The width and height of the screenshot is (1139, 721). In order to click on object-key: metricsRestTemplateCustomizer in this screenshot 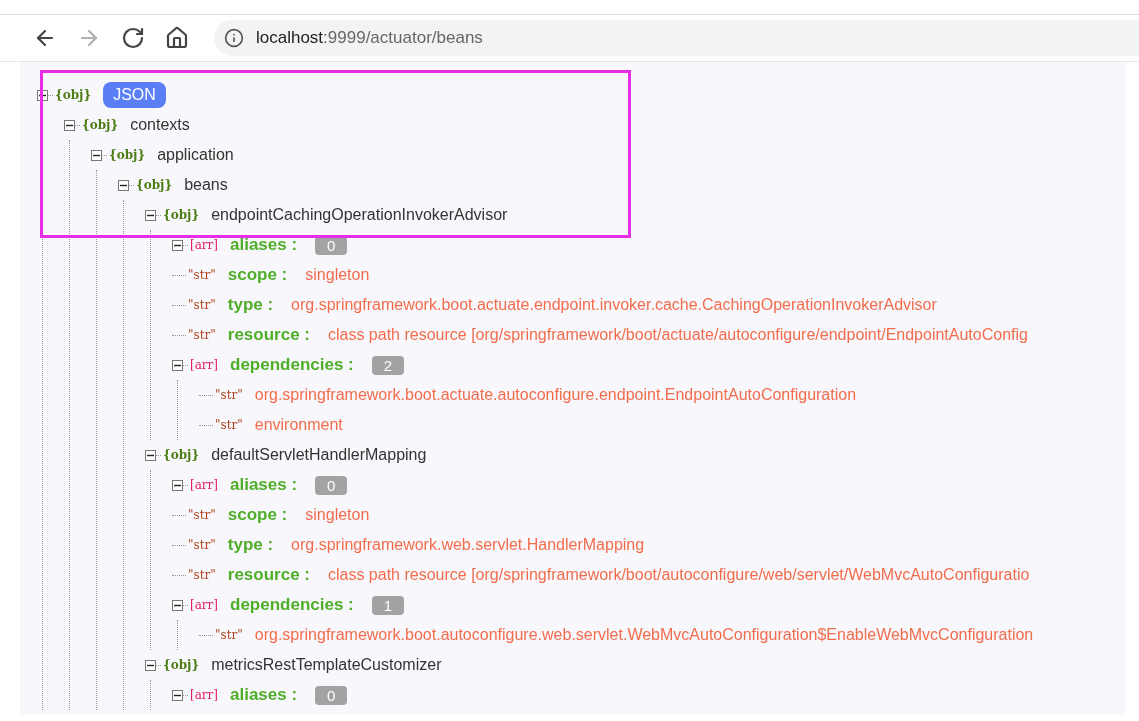, I will do `click(326, 665)`.